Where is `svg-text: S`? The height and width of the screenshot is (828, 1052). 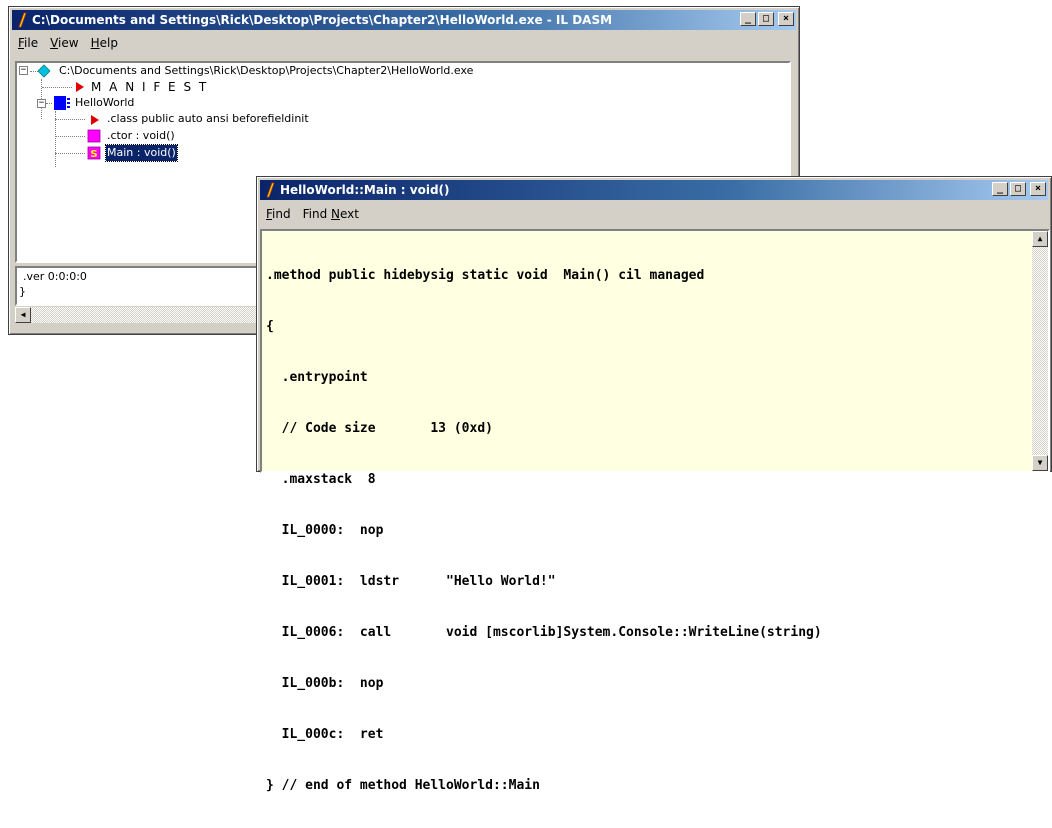
svg-text: S is located at coordinates (93, 154).